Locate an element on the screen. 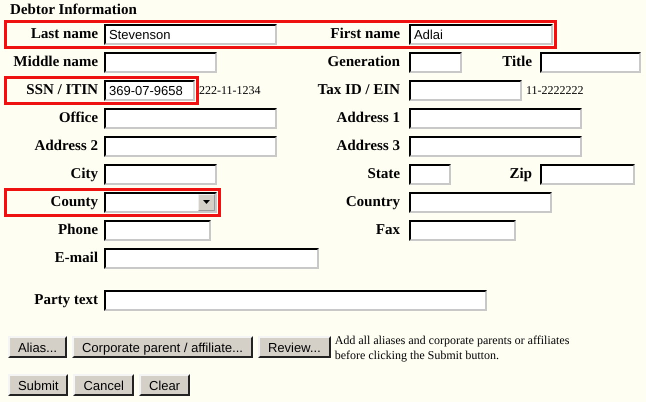  field-label: City is located at coordinates (84, 174).